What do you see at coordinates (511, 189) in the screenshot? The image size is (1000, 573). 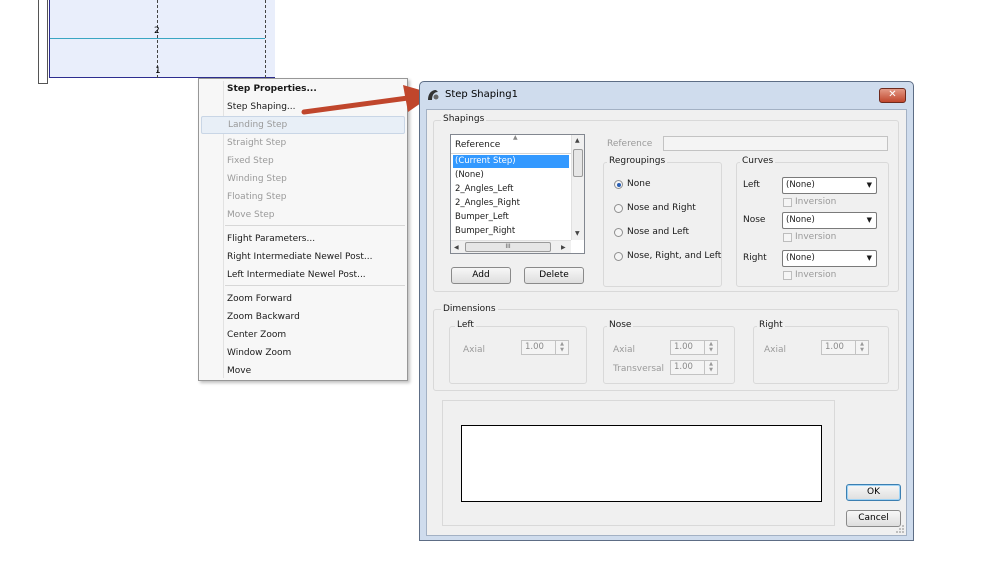 I see `list-item: 2_Angles_Left` at bounding box center [511, 189].